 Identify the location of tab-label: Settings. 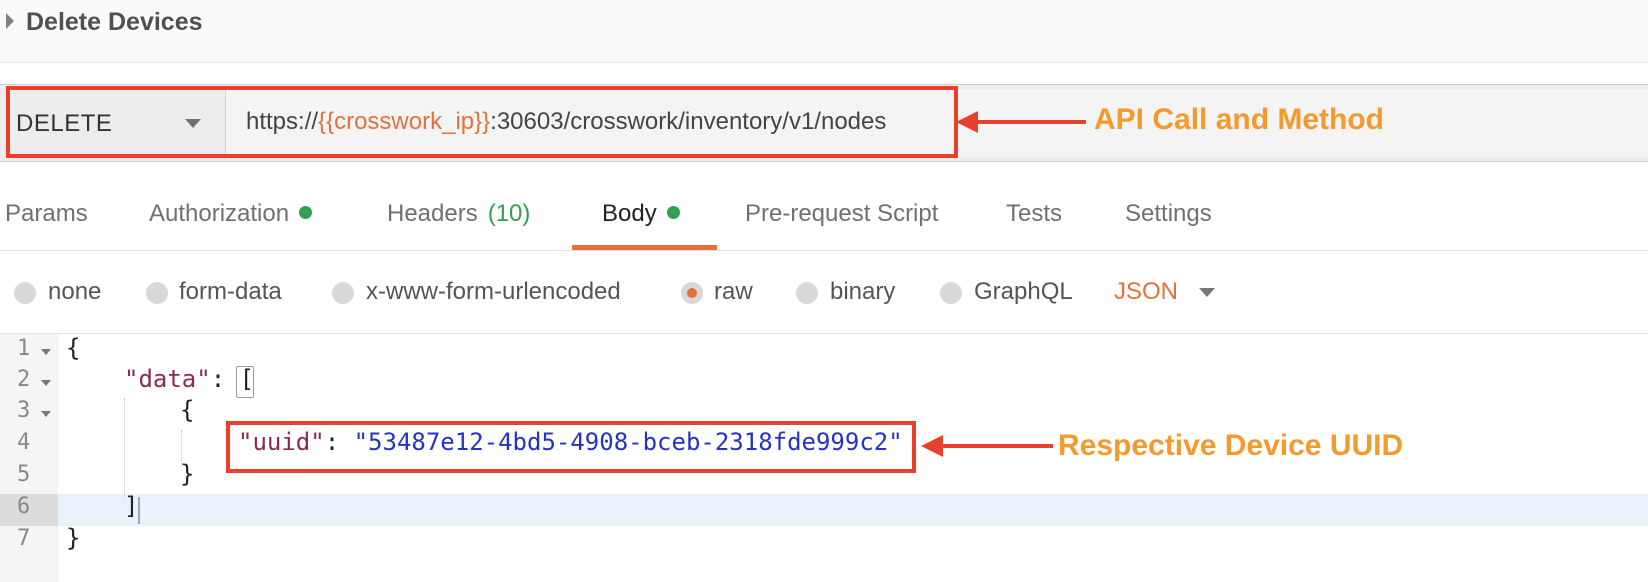
(1168, 213).